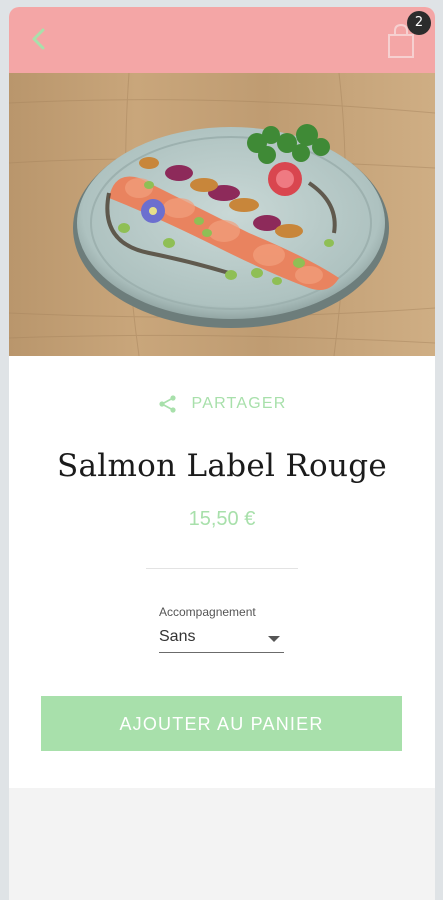 The height and width of the screenshot is (900, 443). What do you see at coordinates (274, 639) in the screenshot?
I see `dropdown-arrow-icon` at bounding box center [274, 639].